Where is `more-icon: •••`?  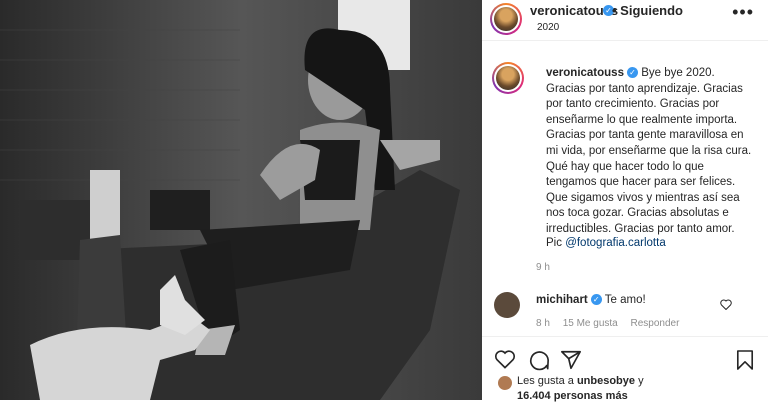
more-icon: ••• is located at coordinates (743, 12).